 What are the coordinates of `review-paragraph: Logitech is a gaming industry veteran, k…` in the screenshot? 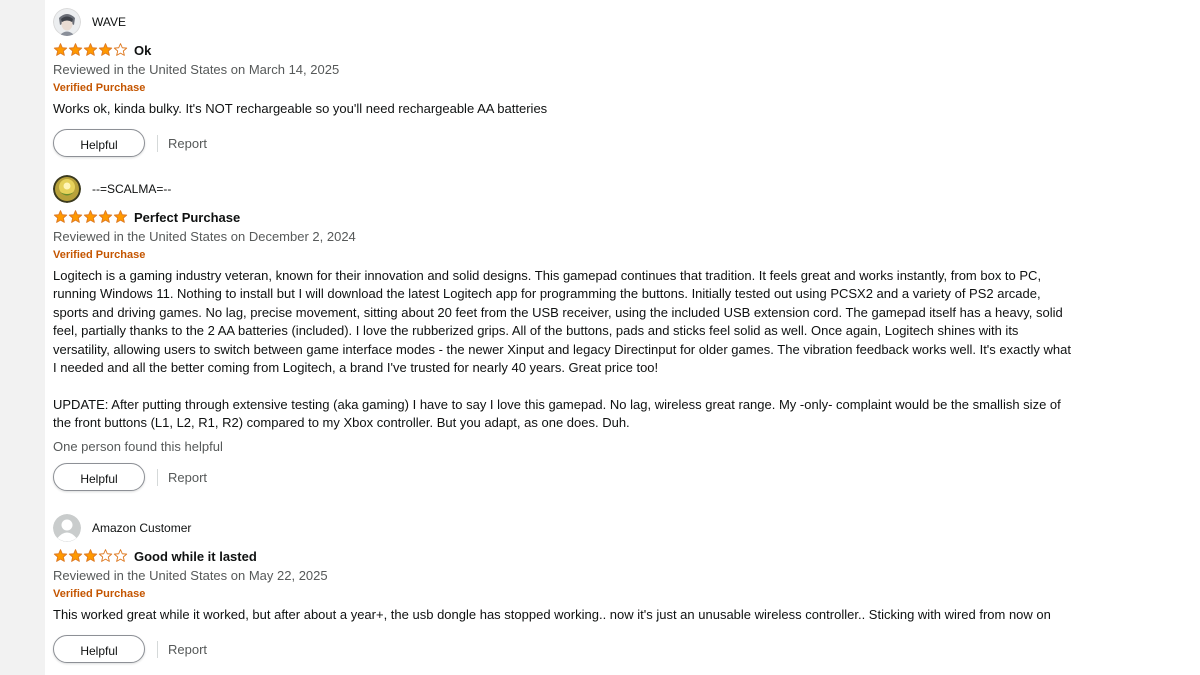 It's located at (564, 322).